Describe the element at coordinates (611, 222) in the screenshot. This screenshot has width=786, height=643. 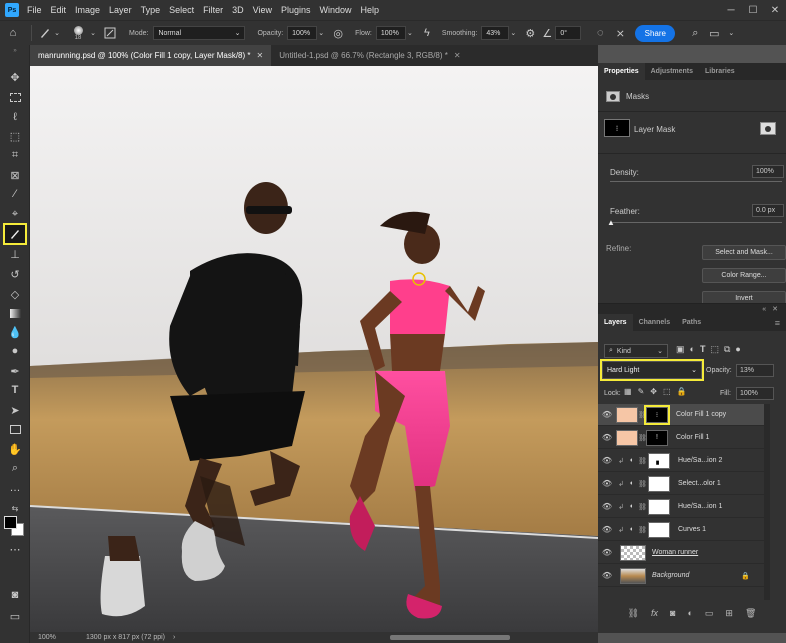
I see `slider-thumb-icon: ▲` at that location.